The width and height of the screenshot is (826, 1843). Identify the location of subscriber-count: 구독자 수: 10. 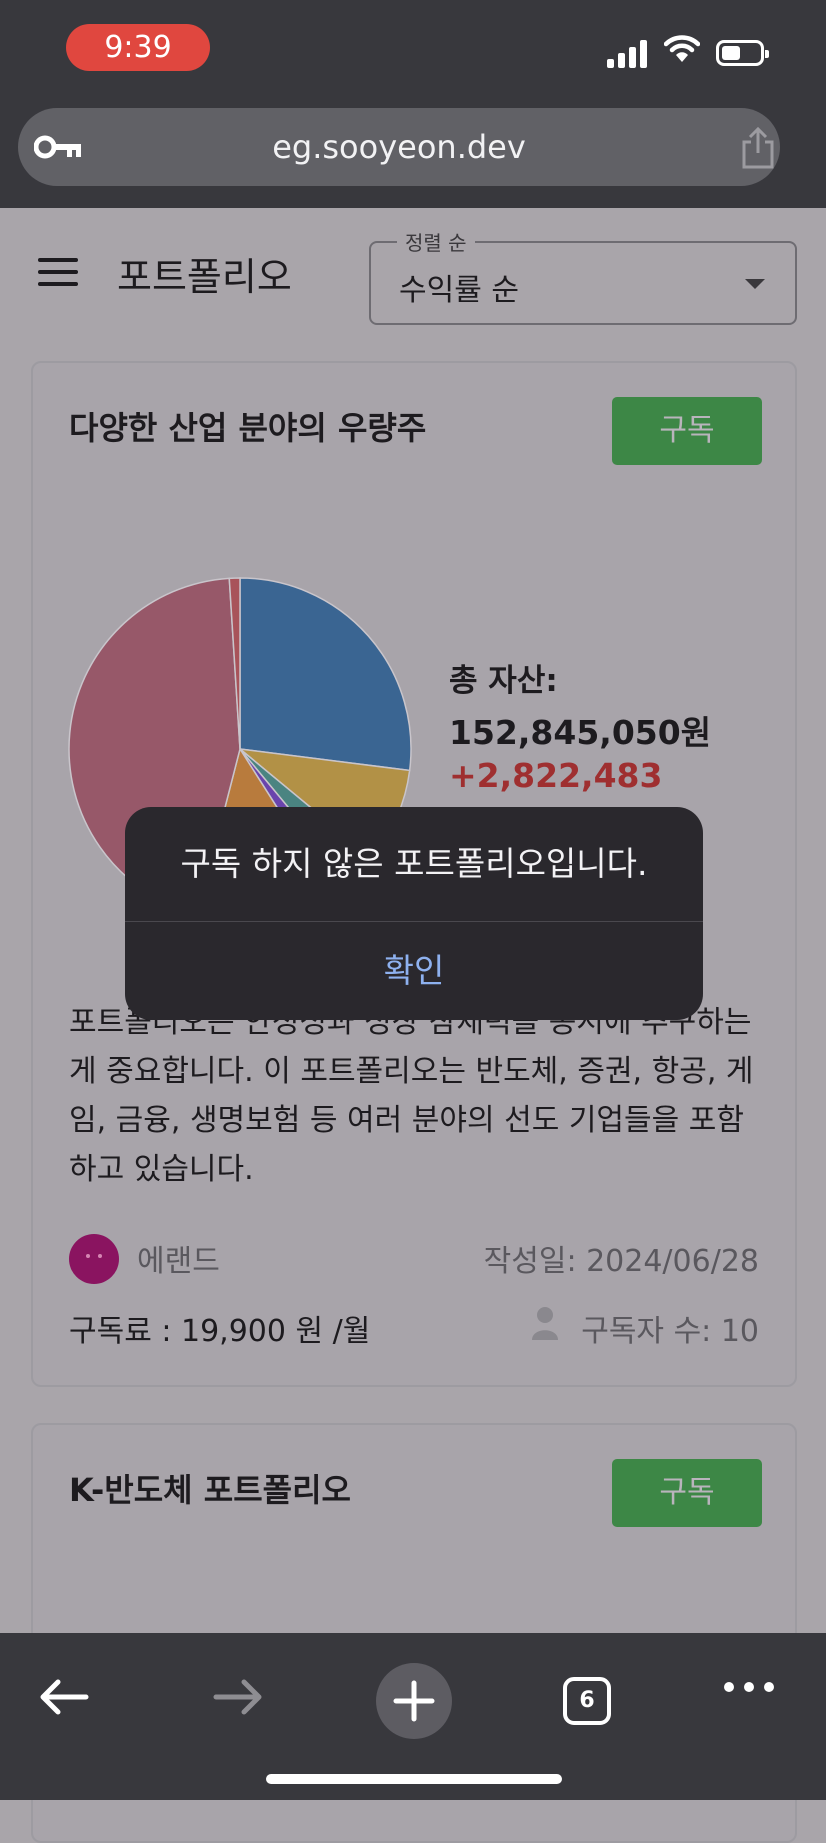
(670, 1331).